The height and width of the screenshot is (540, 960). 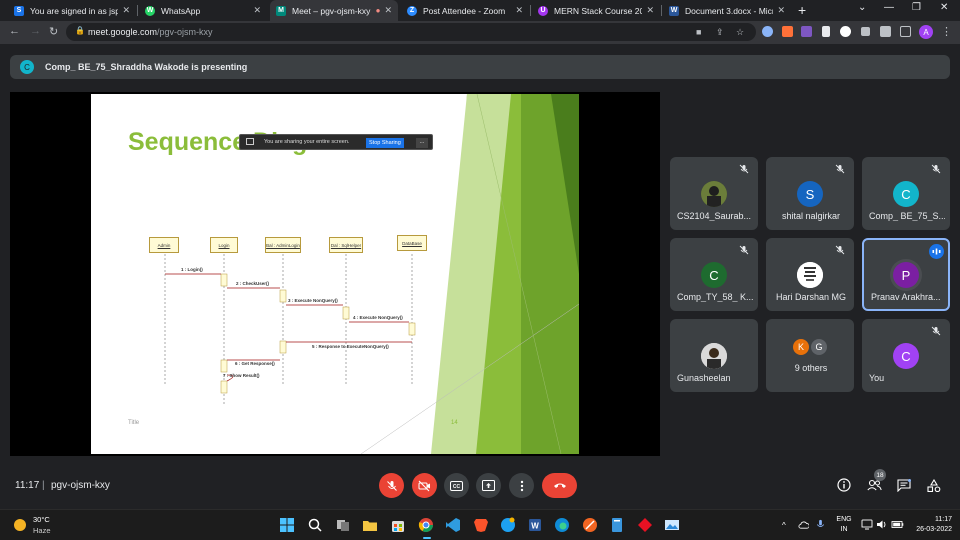 What do you see at coordinates (20, 525) in the screenshot?
I see `weather-sun-icon` at bounding box center [20, 525].